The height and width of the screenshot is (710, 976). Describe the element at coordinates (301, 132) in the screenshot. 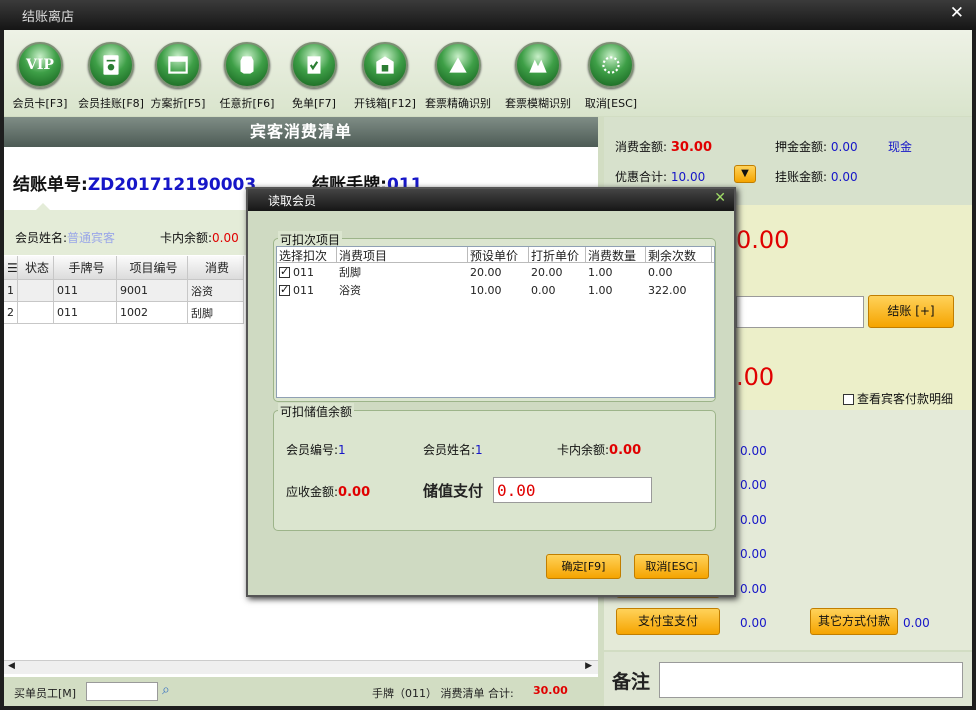

I see `consumption-list-title: 宾客消费清单` at that location.